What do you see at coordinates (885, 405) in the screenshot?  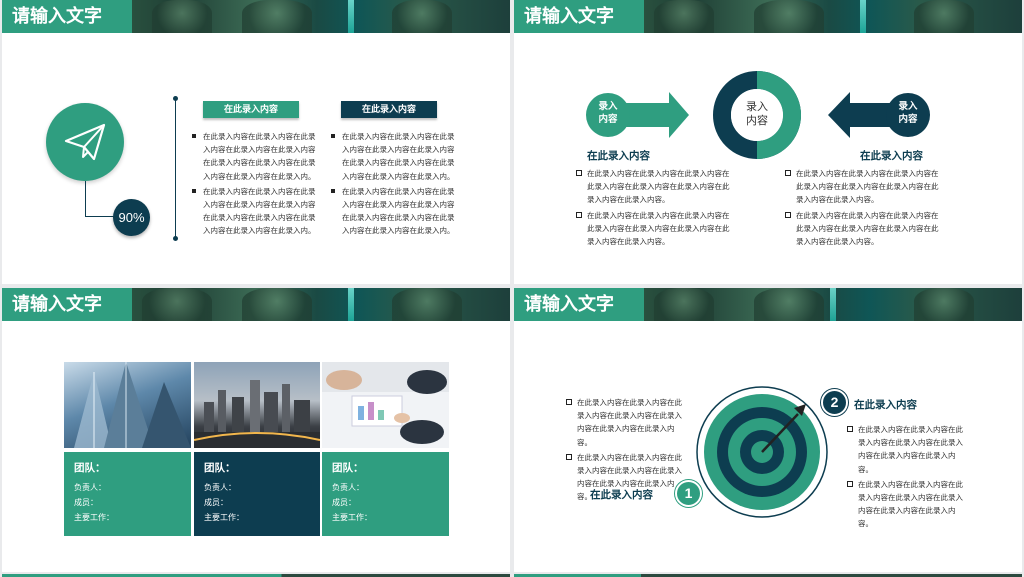 I see `label-2: 在此录入内容` at bounding box center [885, 405].